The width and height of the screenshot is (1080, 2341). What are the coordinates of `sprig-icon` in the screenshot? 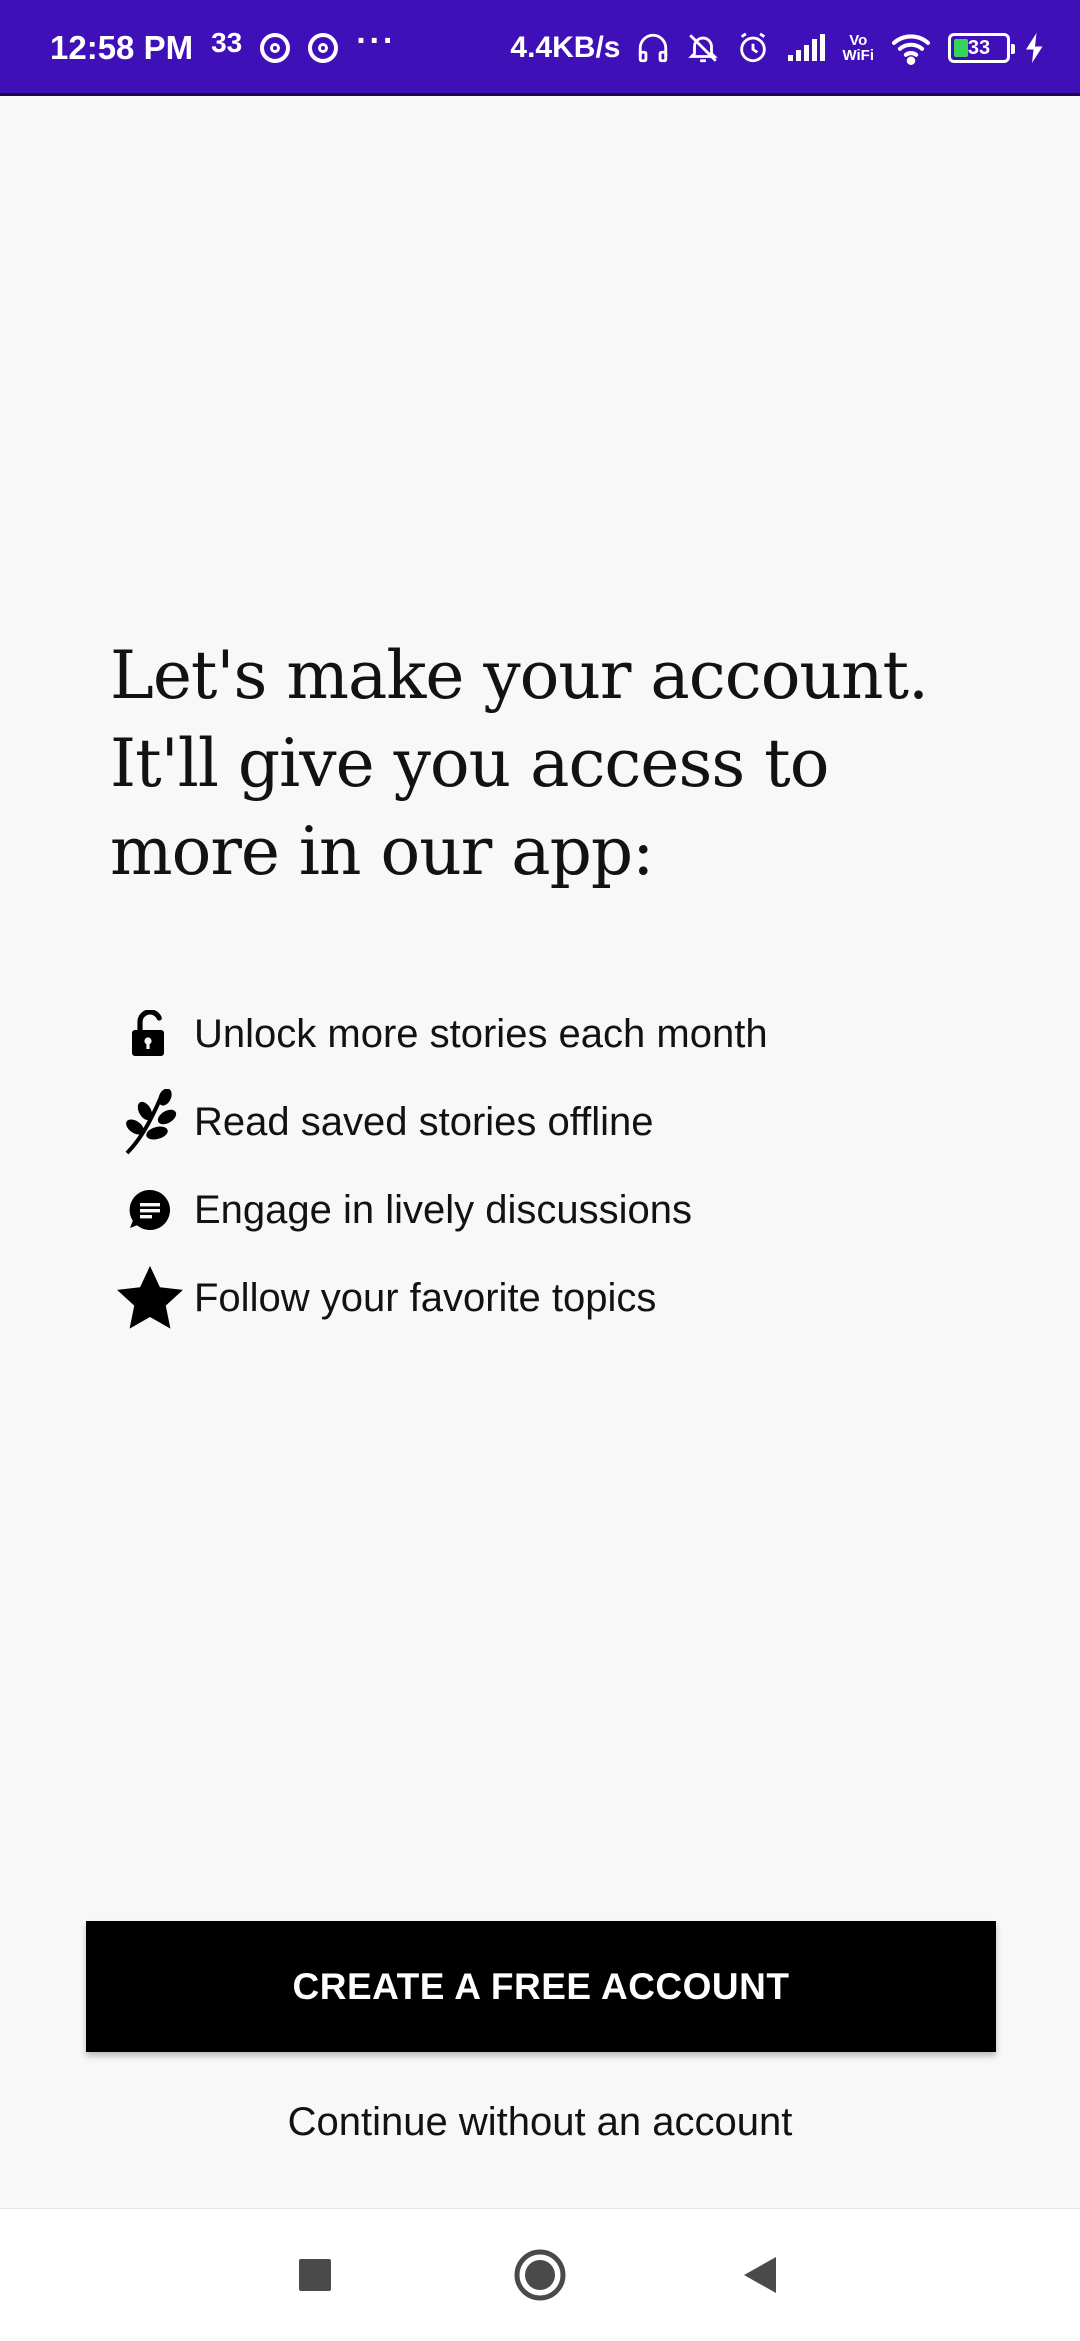 It's located at (150, 1122).